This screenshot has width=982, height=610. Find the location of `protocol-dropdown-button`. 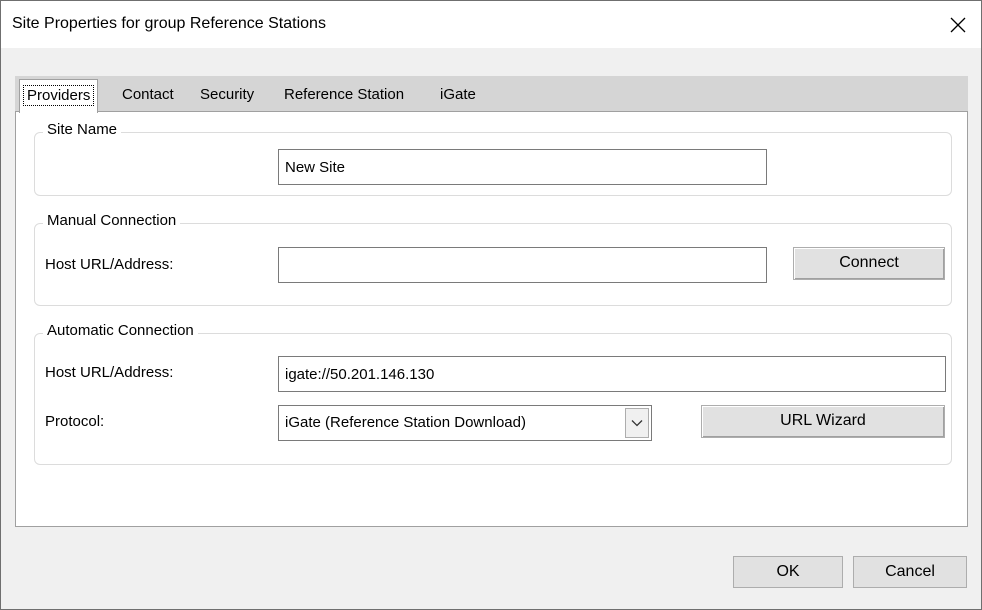

protocol-dropdown-button is located at coordinates (637, 423).